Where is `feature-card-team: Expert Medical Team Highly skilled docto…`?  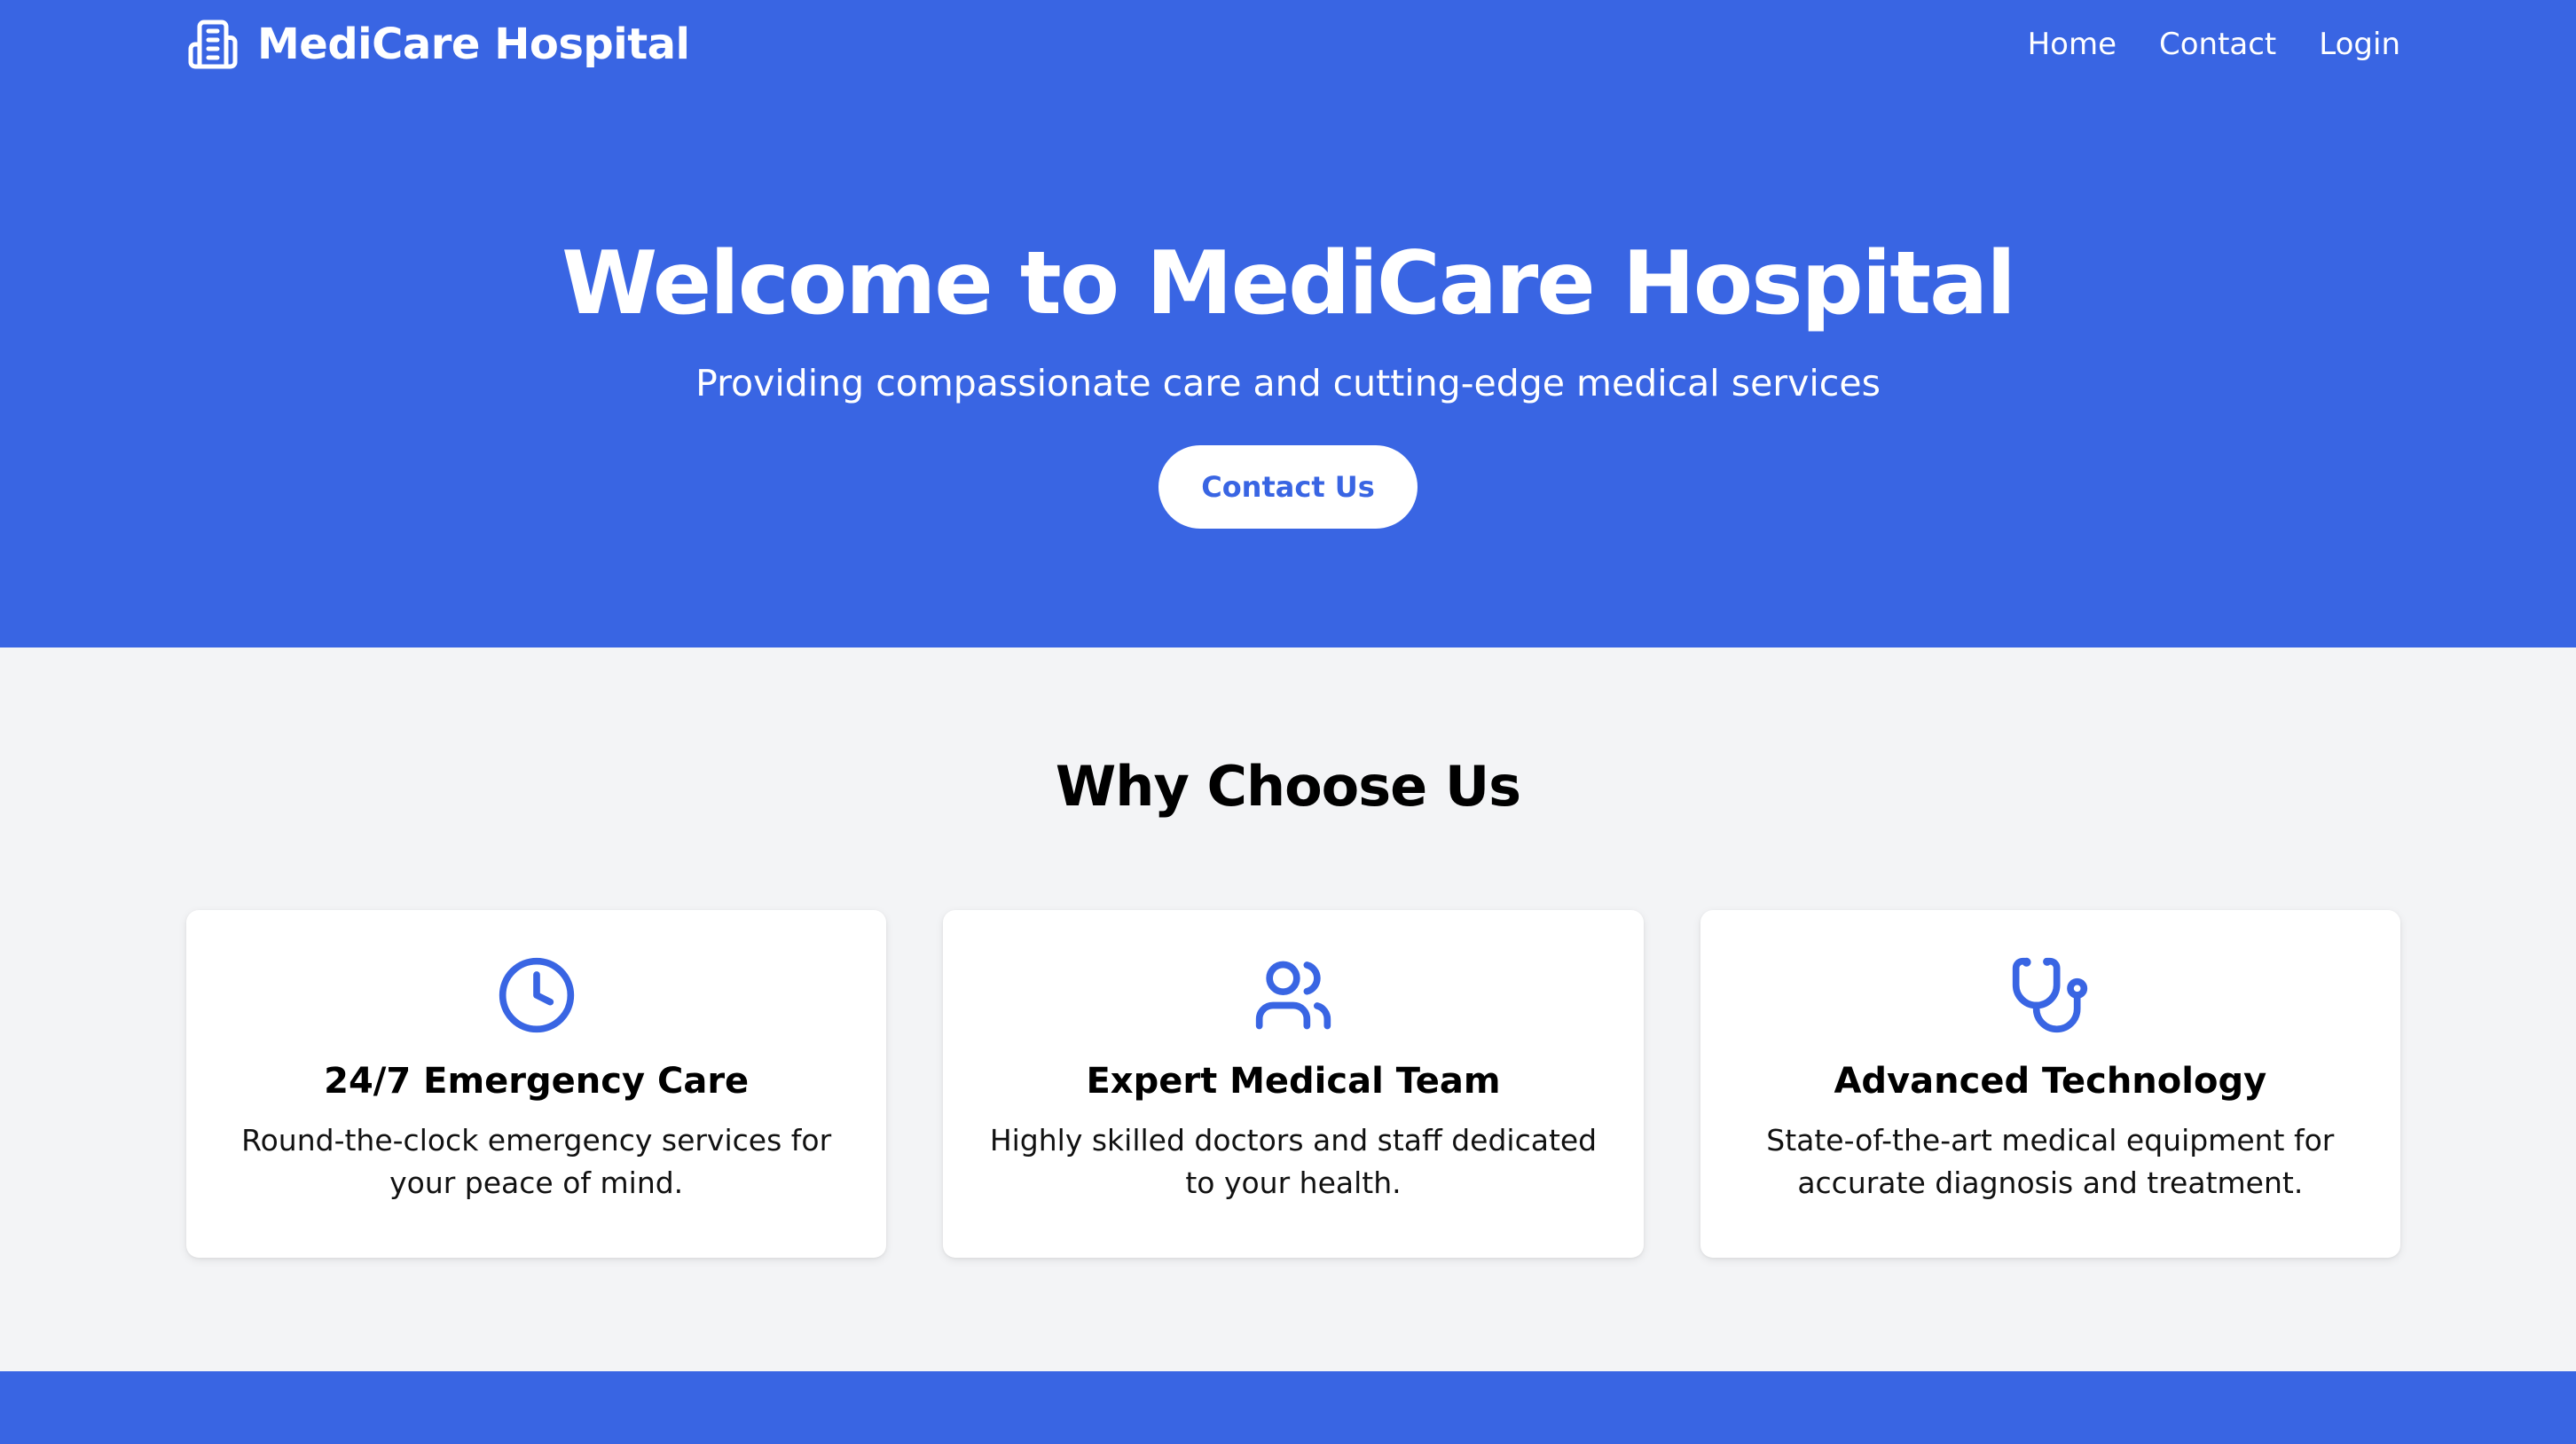
feature-card-team: Expert Medical Team Highly skilled docto… is located at coordinates (1293, 1084).